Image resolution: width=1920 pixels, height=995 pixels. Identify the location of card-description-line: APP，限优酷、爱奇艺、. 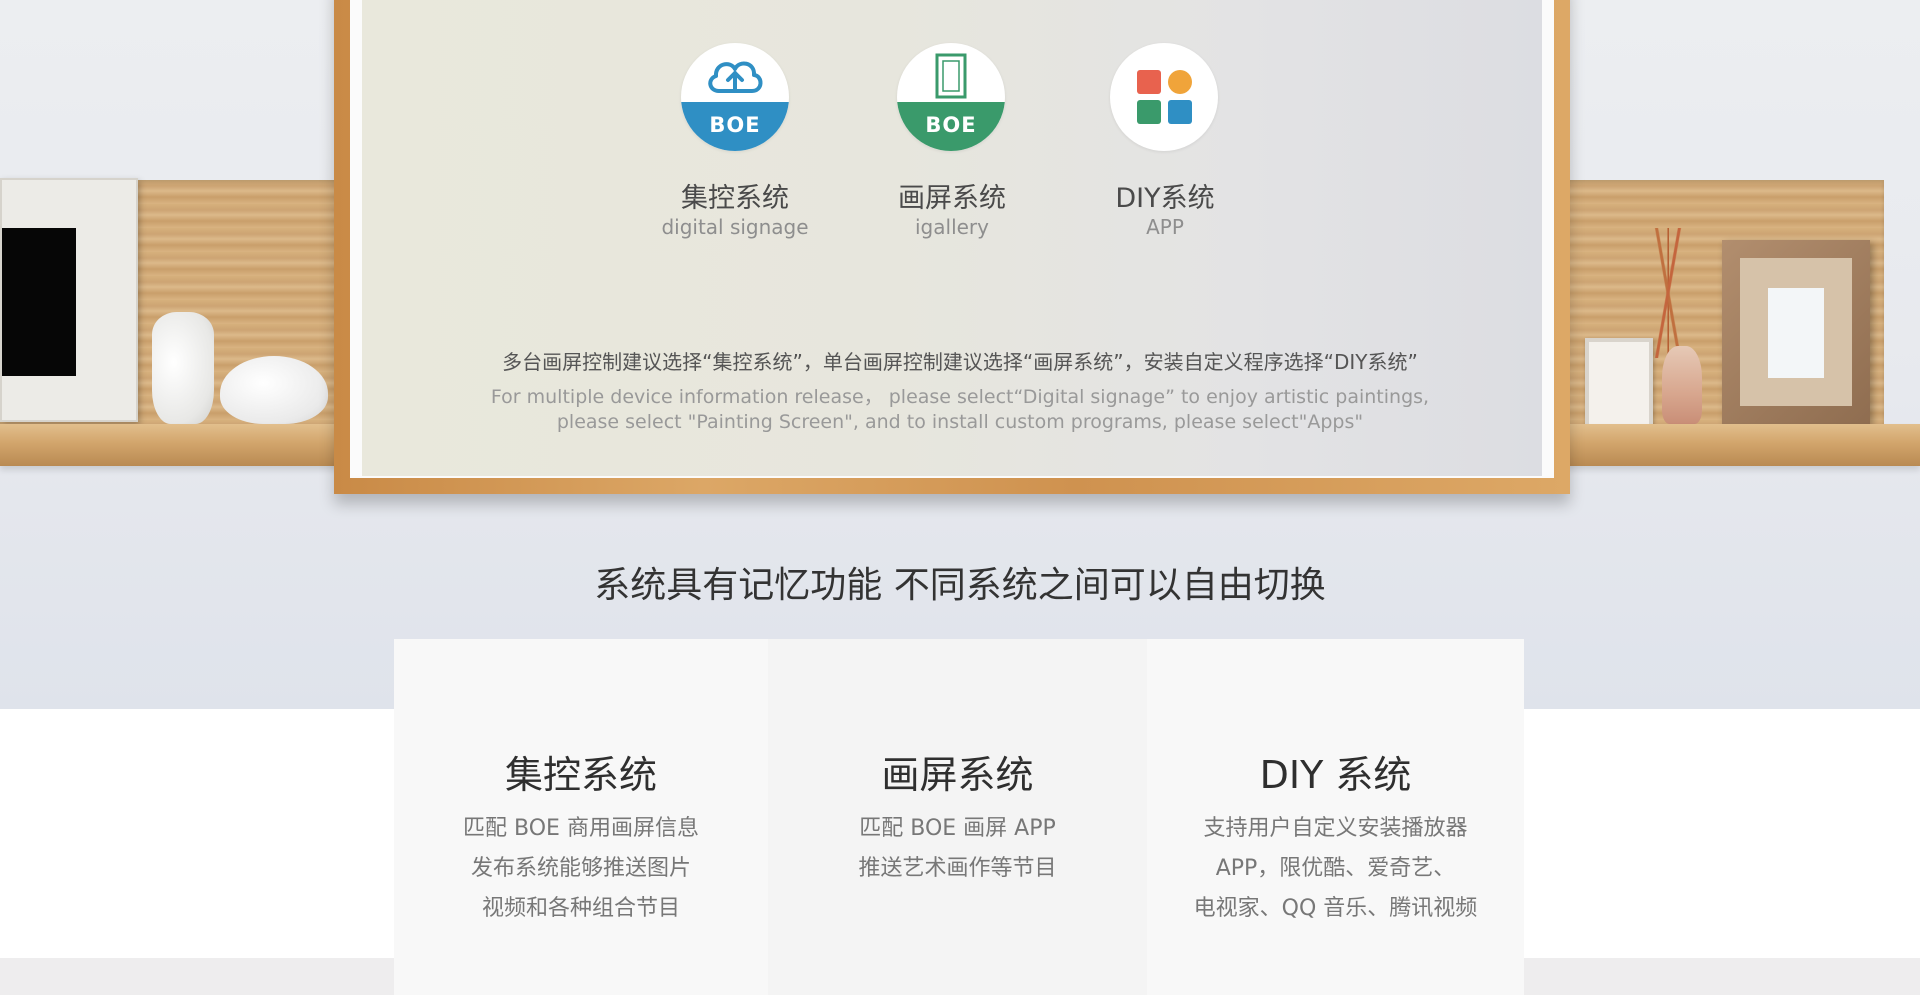
(1335, 868).